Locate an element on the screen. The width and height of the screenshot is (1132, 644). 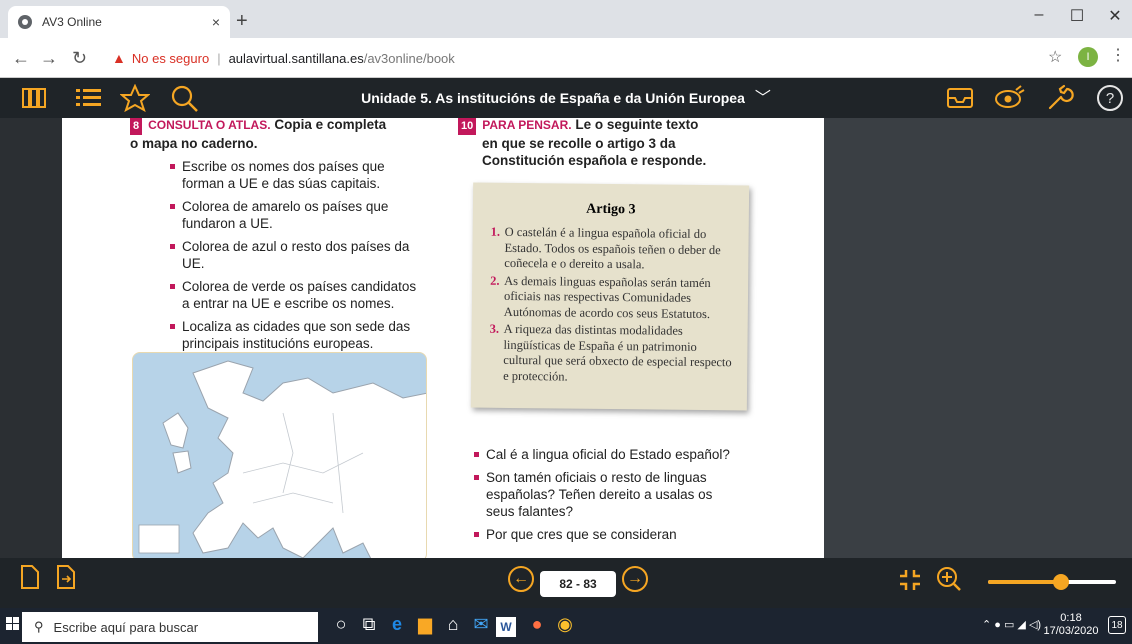
wrench-tools-icon is located at coordinates (1060, 98).